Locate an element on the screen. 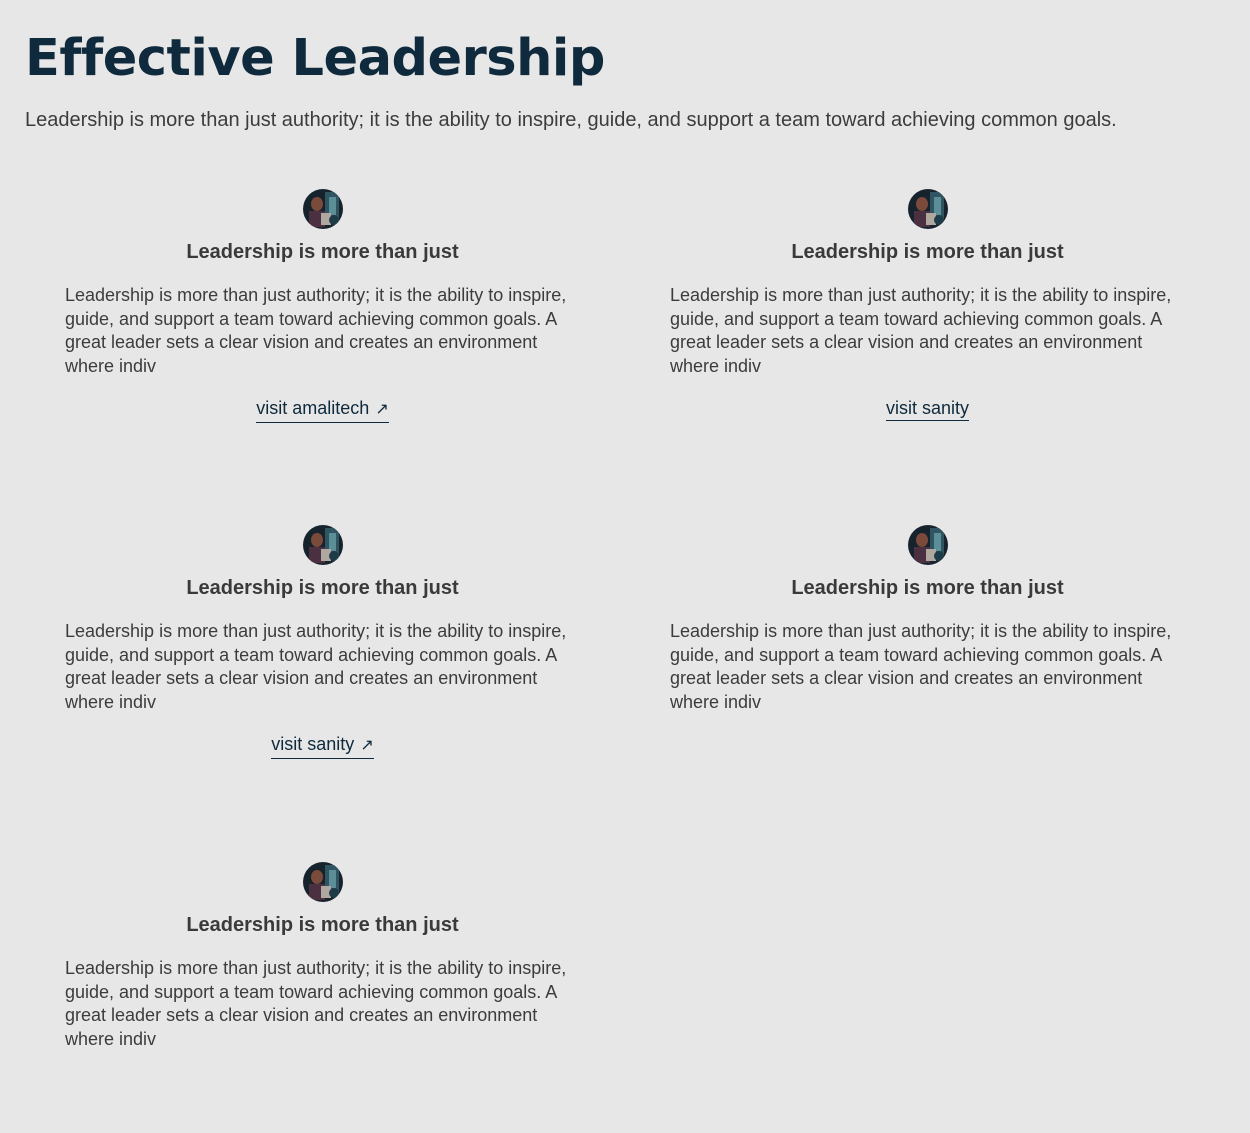 The width and height of the screenshot is (1250, 1133). visit-amalitech-link: visit amalitech ↗ is located at coordinates (322, 410).